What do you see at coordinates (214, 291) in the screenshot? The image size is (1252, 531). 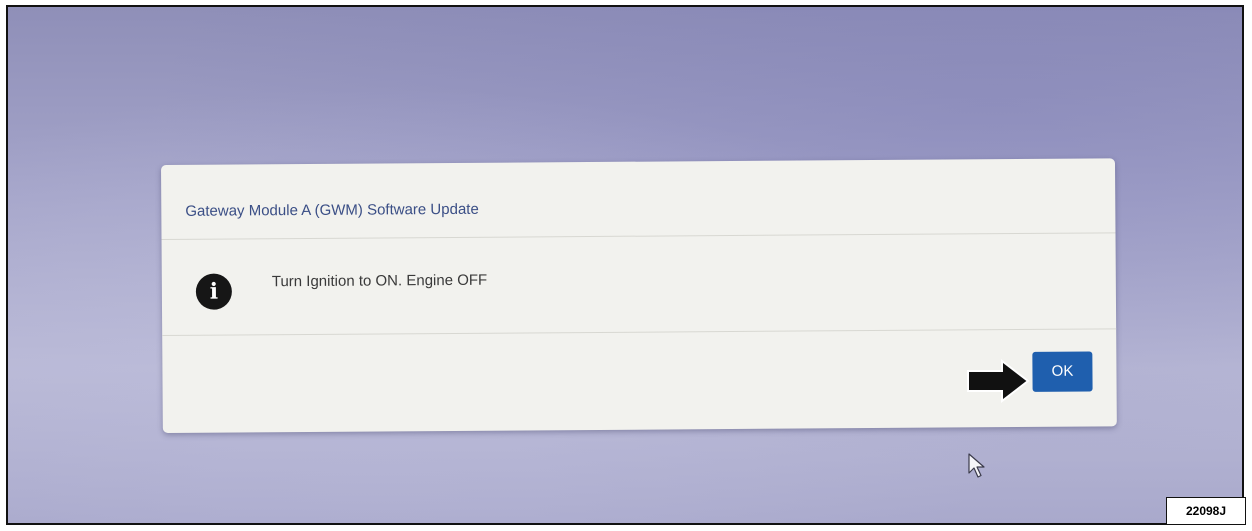 I see `info-icon: i` at bounding box center [214, 291].